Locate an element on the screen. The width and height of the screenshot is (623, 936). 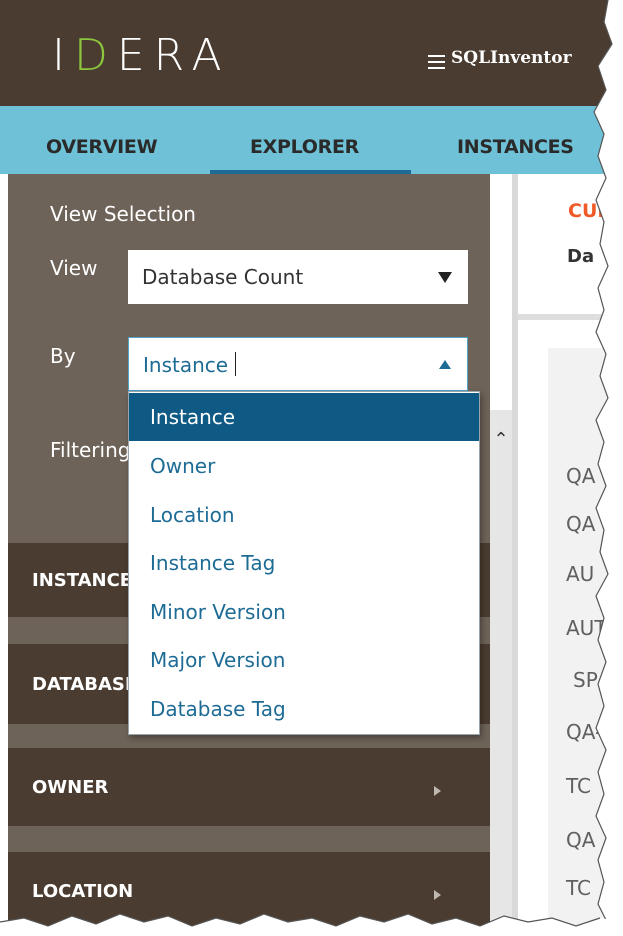
text-cursor is located at coordinates (235, 364).